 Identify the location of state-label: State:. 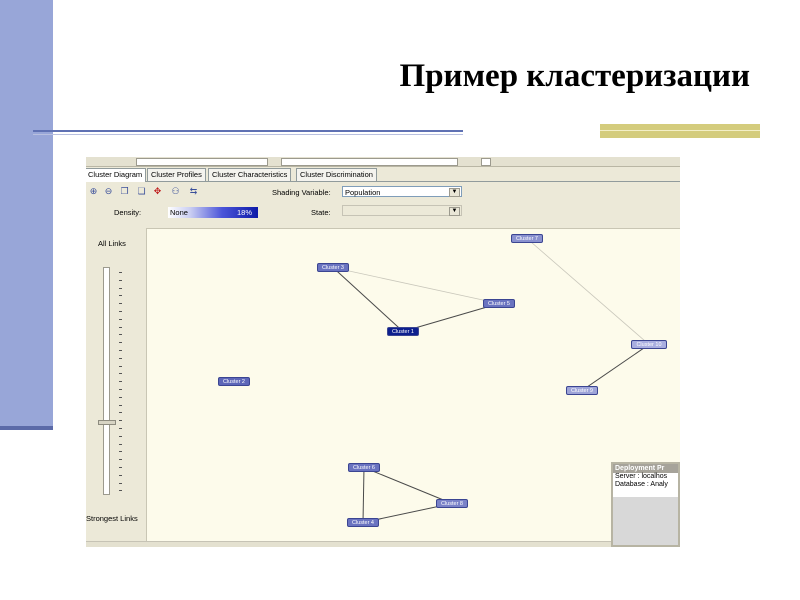
(321, 212).